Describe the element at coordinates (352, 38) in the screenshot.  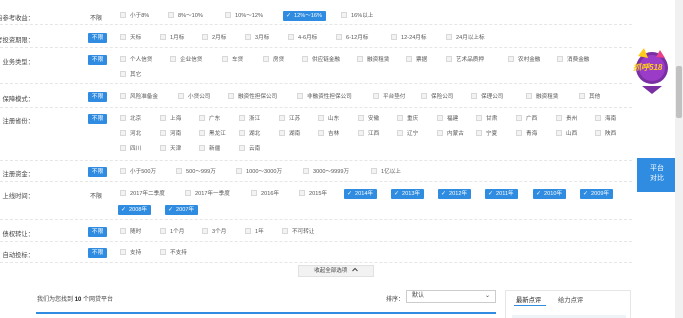
I see `period-option: 6-12月标` at that location.